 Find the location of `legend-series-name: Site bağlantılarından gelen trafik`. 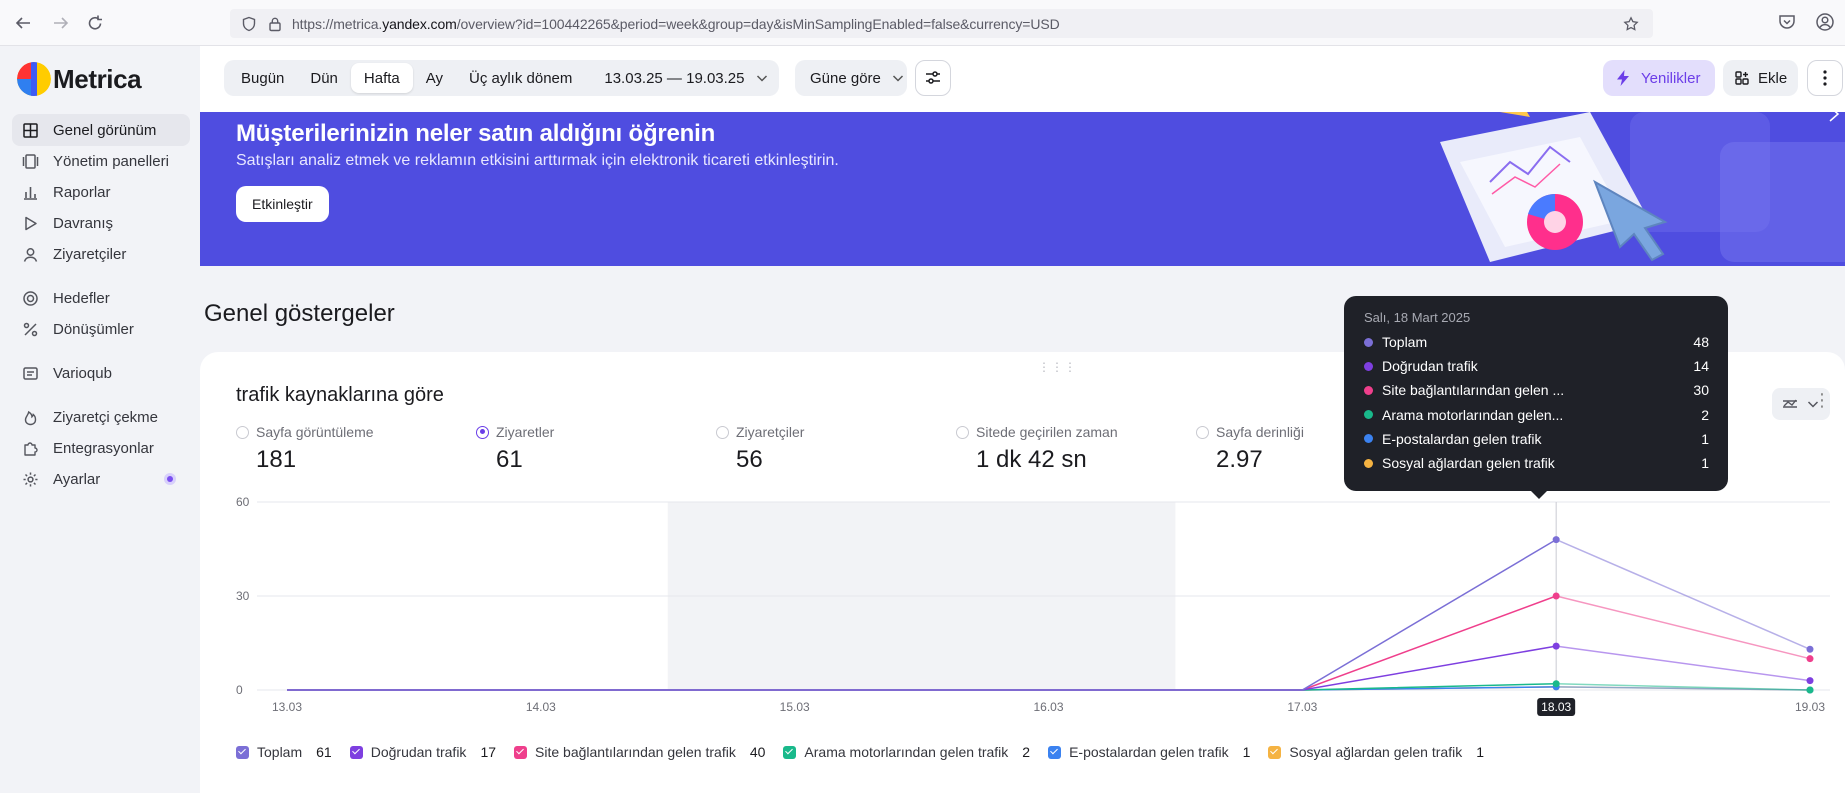

legend-series-name: Site bağlantılarından gelen trafik is located at coordinates (635, 752).